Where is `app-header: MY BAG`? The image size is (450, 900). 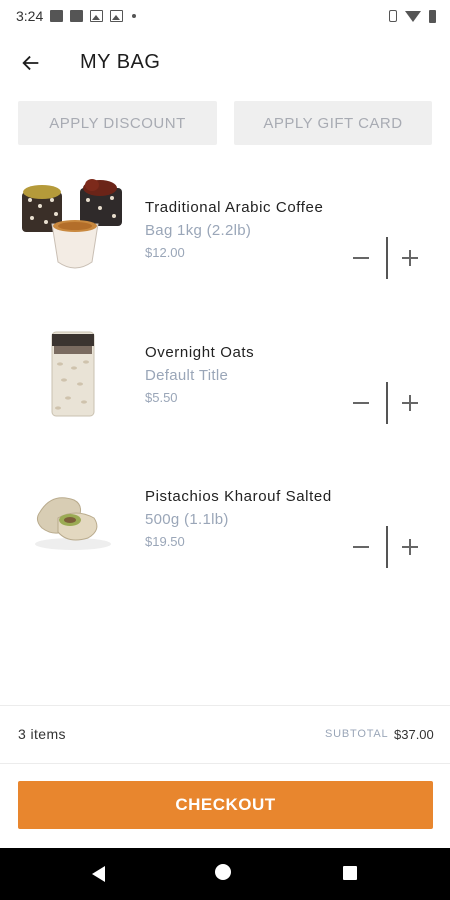 app-header: MY BAG is located at coordinates (225, 63).